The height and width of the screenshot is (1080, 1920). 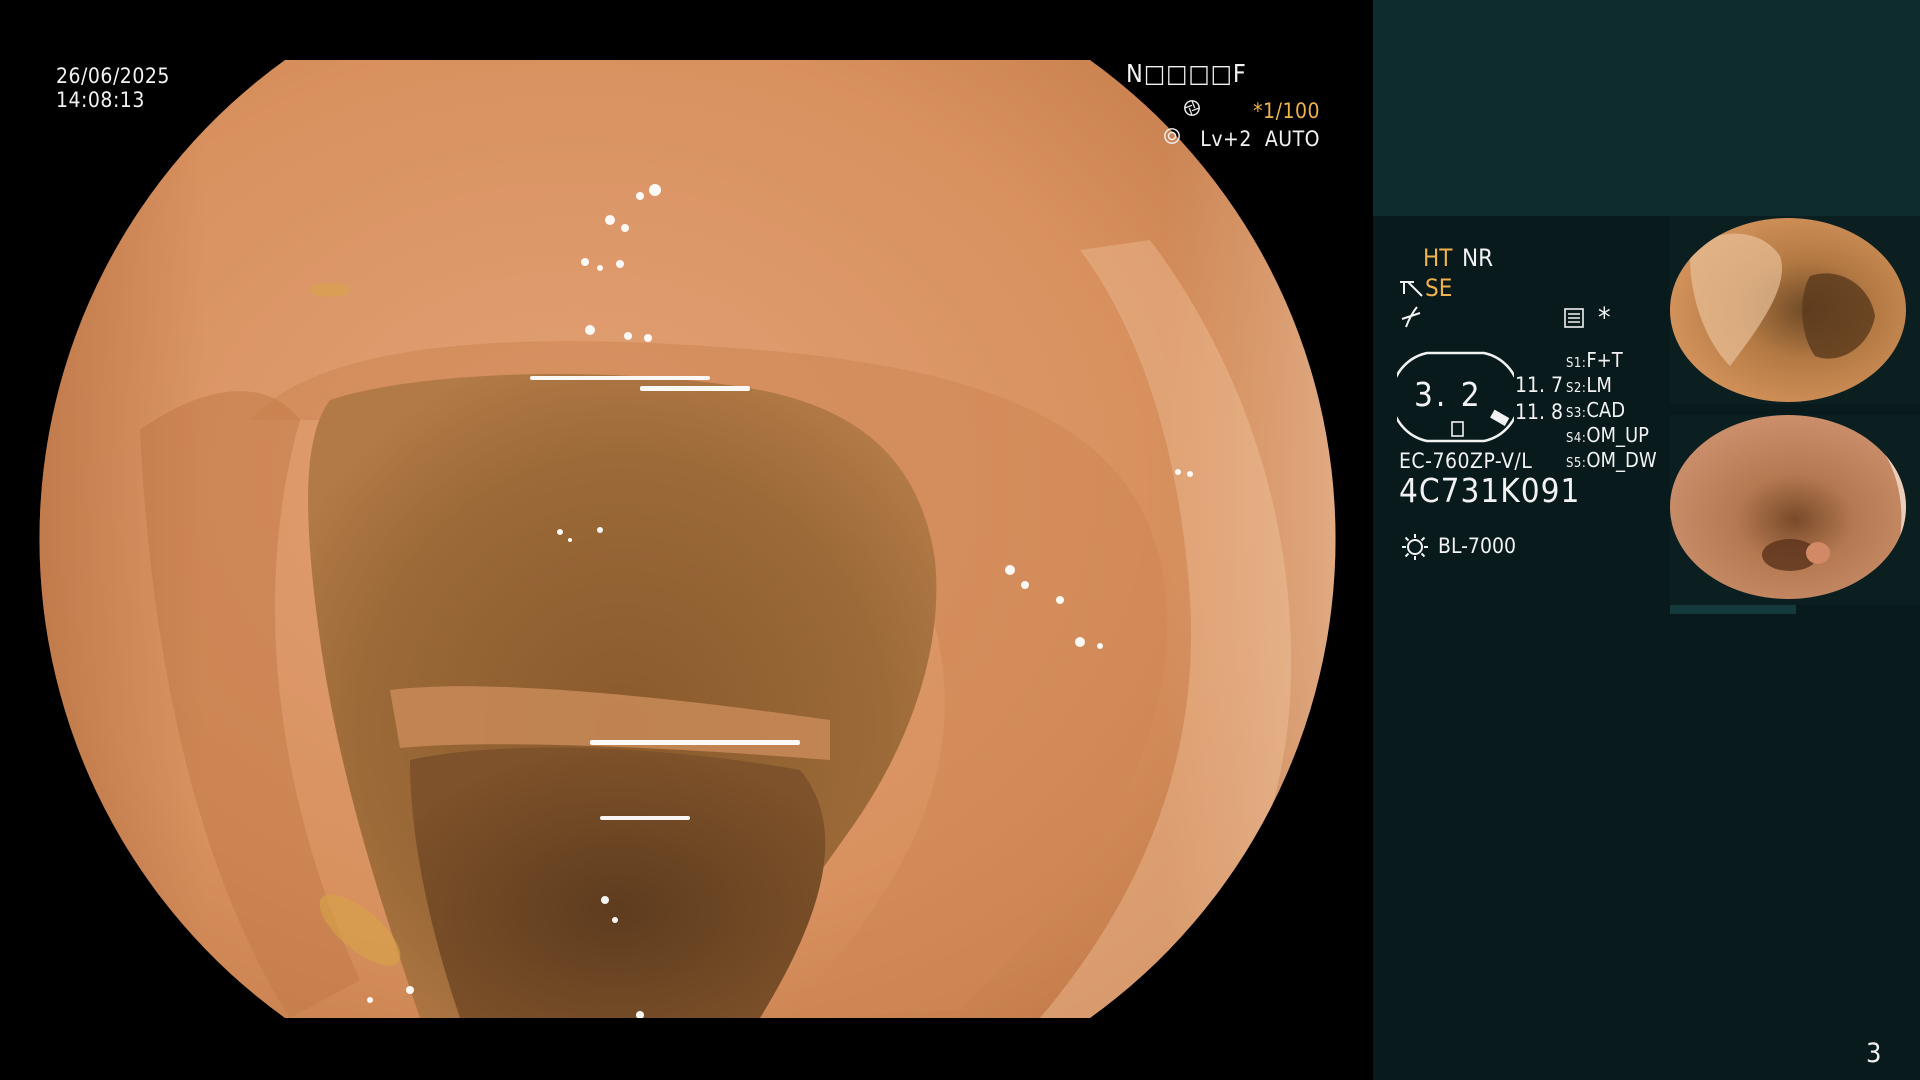 I want to click on structure-enhancement-icon, so click(x=1411, y=289).